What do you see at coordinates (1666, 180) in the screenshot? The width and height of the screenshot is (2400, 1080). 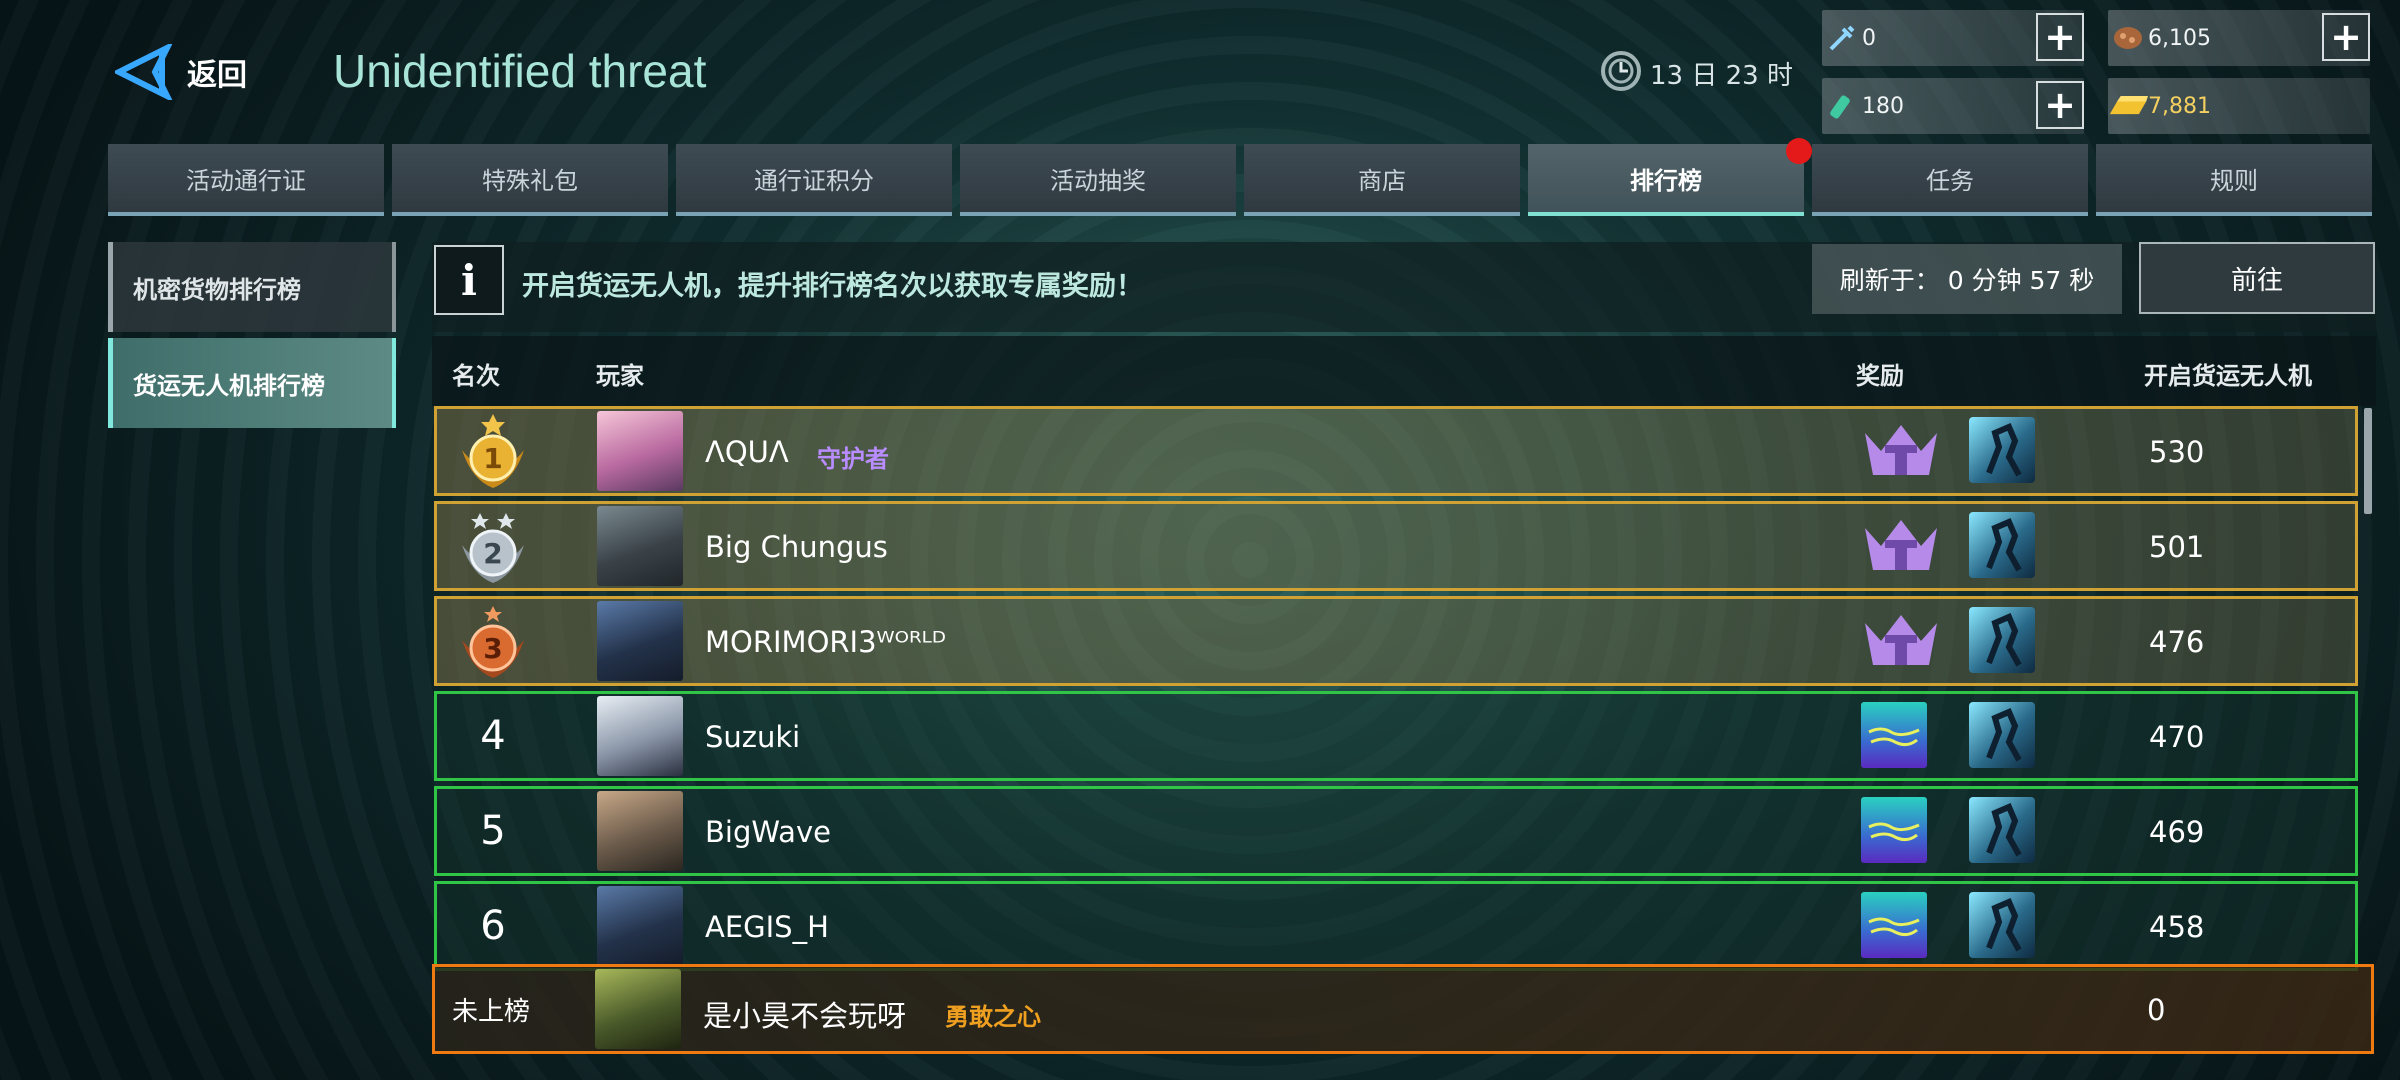 I see `tab-label: 排行榜` at bounding box center [1666, 180].